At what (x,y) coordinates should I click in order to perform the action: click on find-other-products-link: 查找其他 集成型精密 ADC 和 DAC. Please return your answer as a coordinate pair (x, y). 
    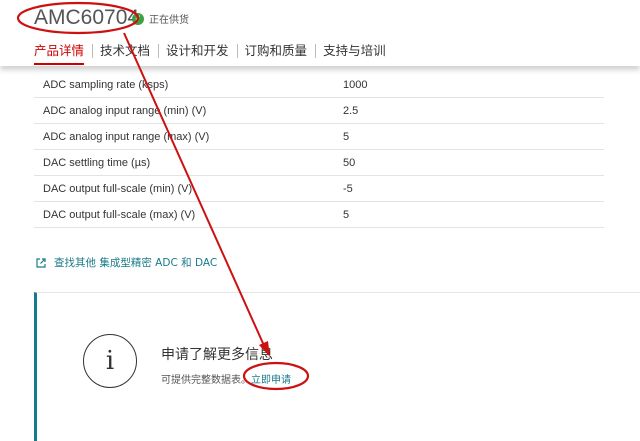
    Looking at the image, I should click on (126, 262).